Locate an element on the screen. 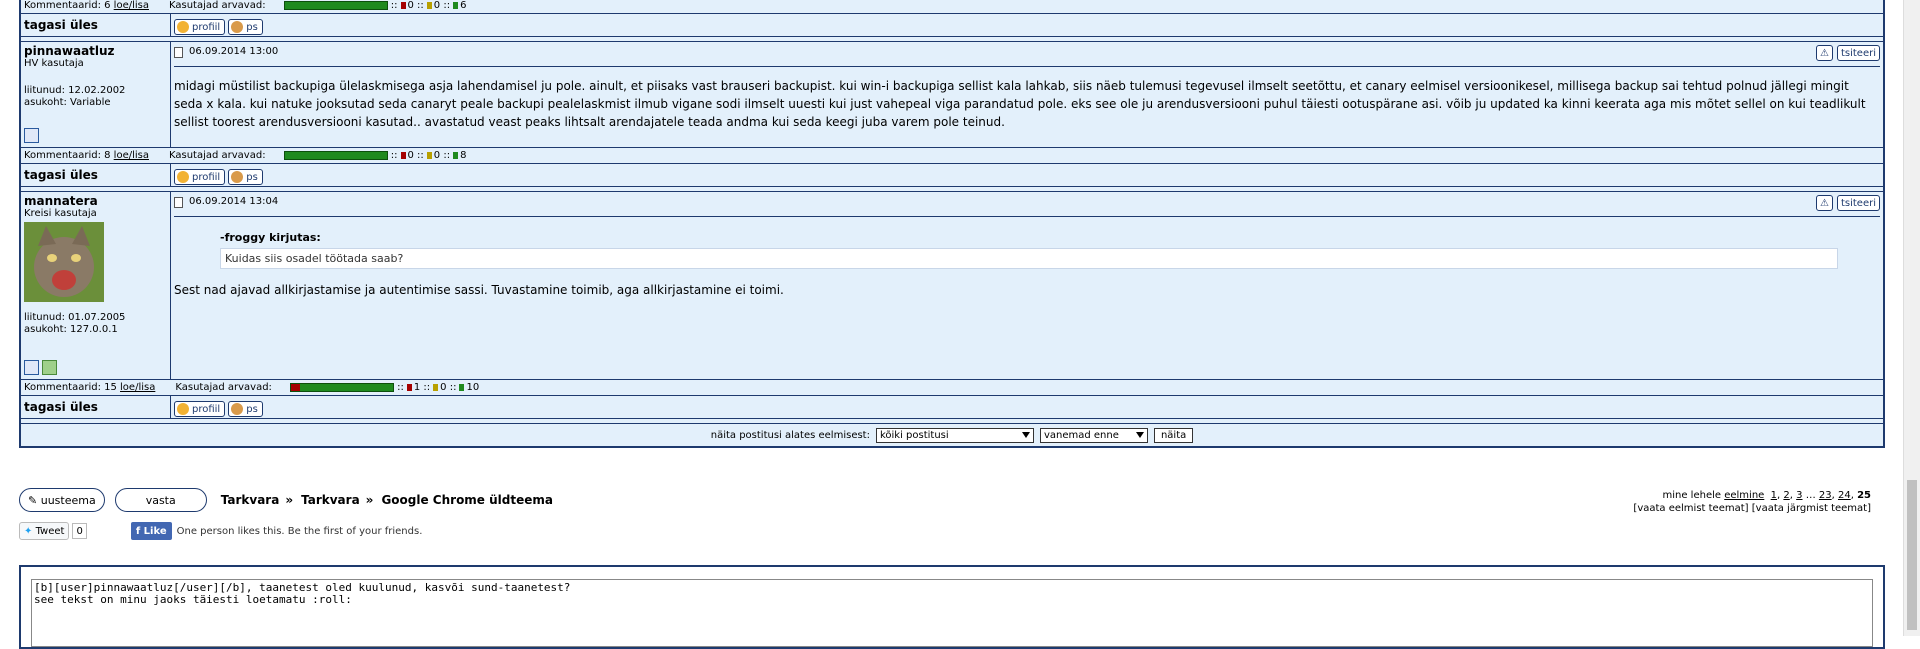 This screenshot has width=1920, height=649. page-link: 23 is located at coordinates (1825, 495).